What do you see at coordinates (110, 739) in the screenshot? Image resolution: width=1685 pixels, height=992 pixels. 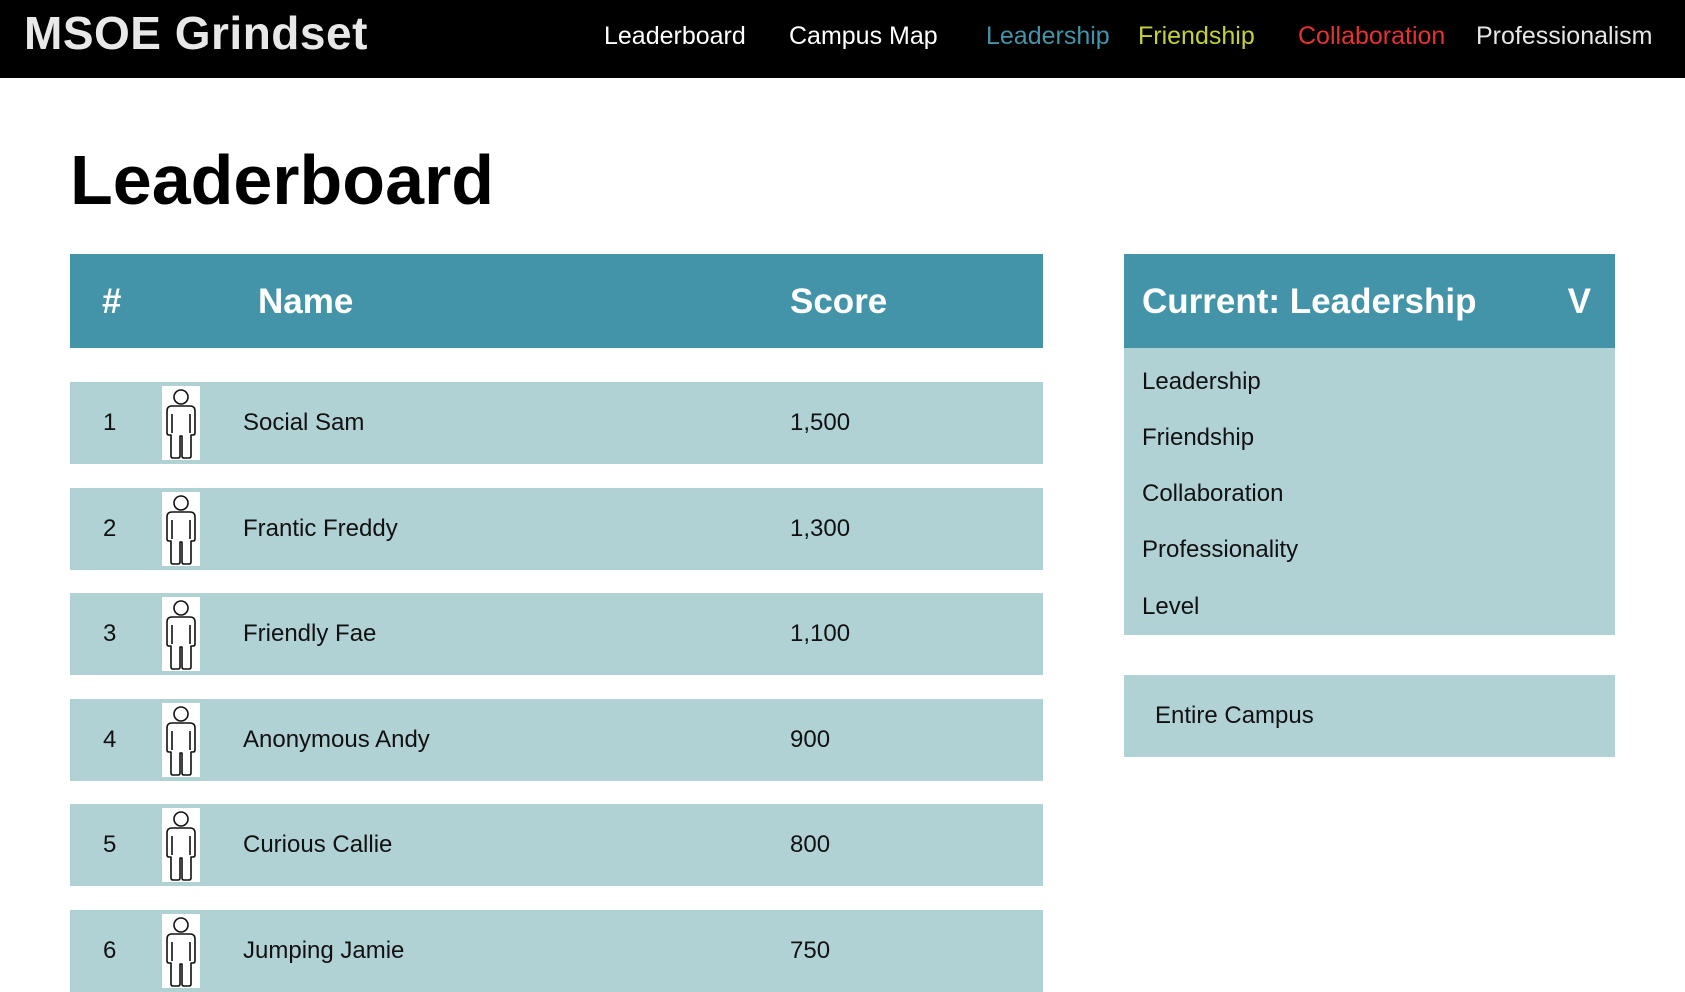 I see `row-rank: 4` at bounding box center [110, 739].